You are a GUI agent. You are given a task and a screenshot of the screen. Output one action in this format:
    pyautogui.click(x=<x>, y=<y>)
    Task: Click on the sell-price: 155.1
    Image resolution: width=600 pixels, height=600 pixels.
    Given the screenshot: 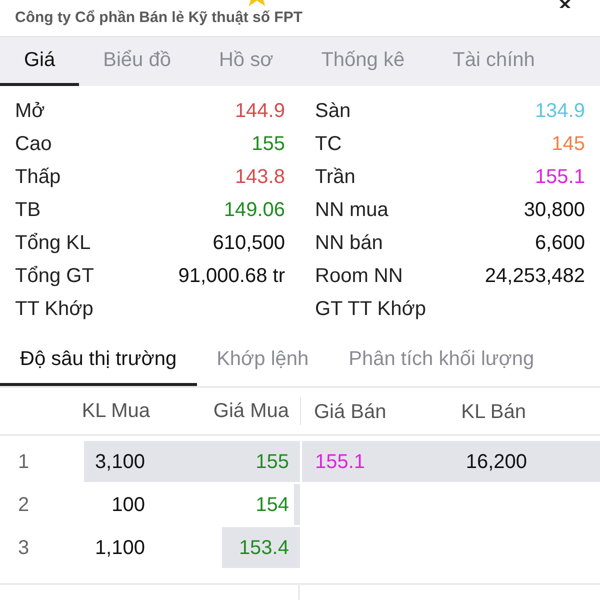 What is the action you would take?
    pyautogui.click(x=340, y=462)
    